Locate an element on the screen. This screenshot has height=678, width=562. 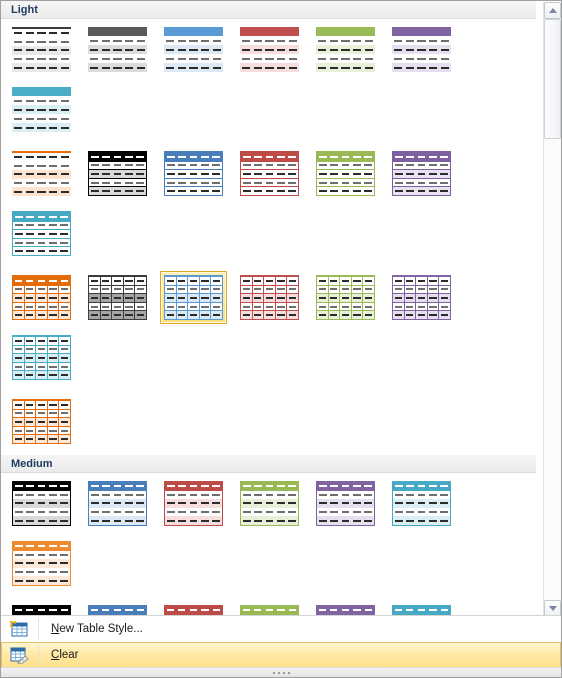
vertical-scrollbar is located at coordinates (552, 309).